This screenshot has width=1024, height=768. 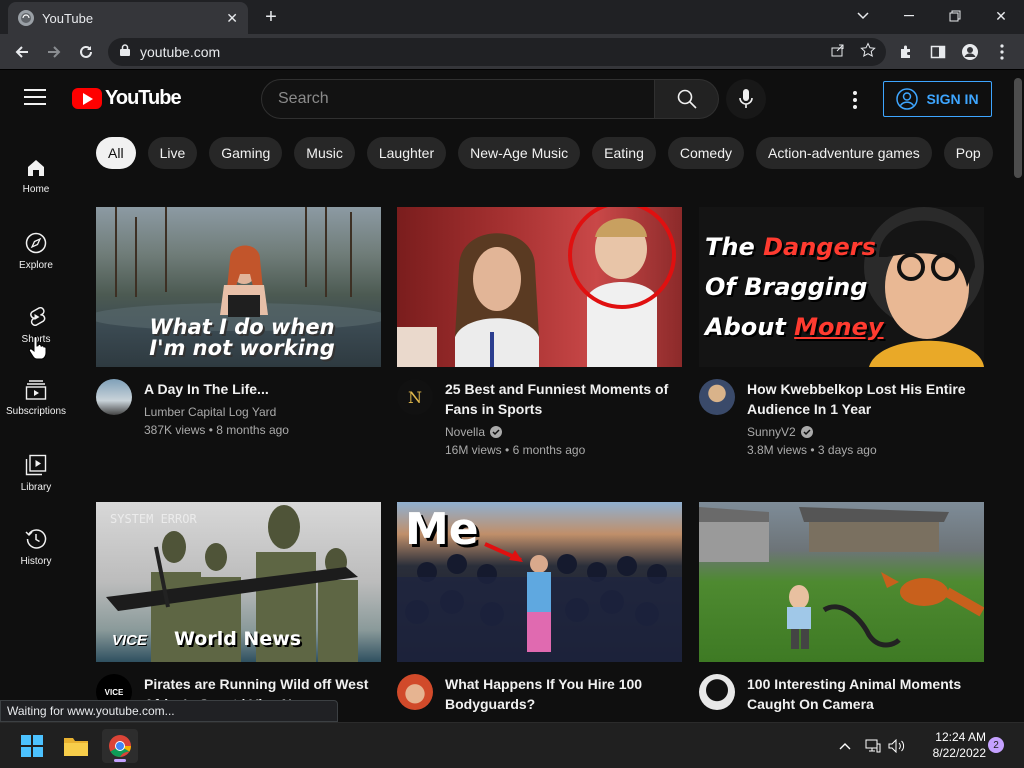 I want to click on sidebar-item-library: Library, so click(x=36, y=475).